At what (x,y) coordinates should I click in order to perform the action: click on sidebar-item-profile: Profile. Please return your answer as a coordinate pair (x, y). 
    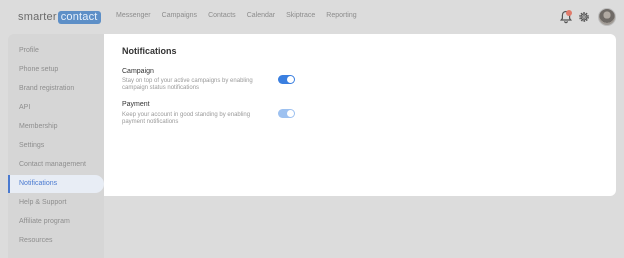
    Looking at the image, I should click on (56, 51).